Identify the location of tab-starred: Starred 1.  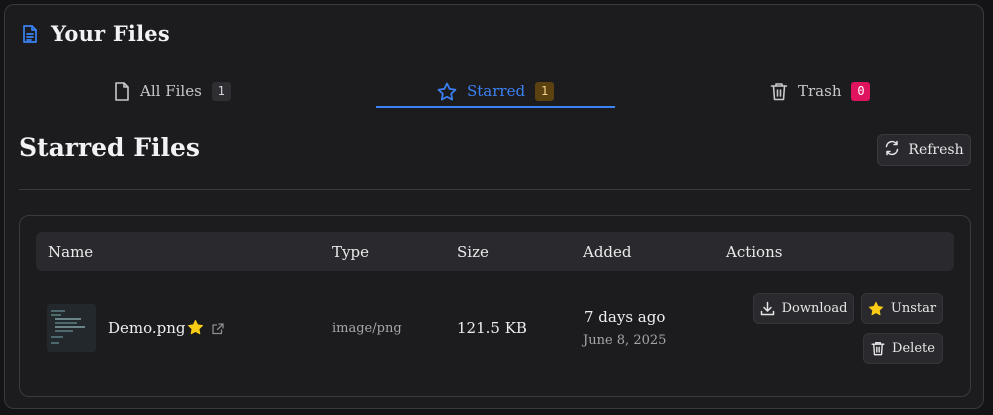
(496, 91).